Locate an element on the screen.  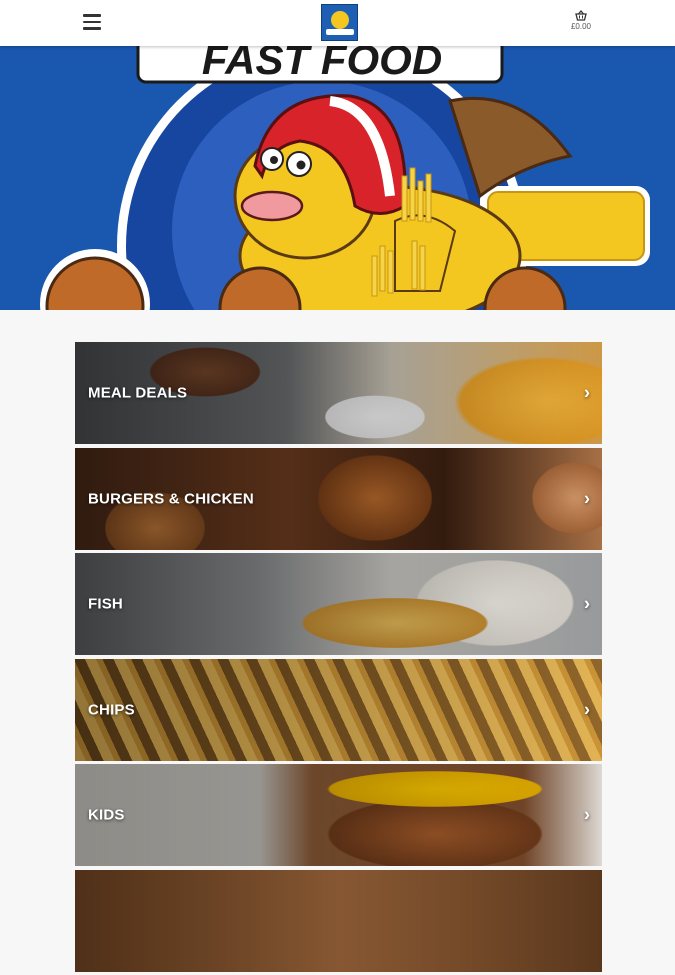
category-label: FISH is located at coordinates (105, 604).